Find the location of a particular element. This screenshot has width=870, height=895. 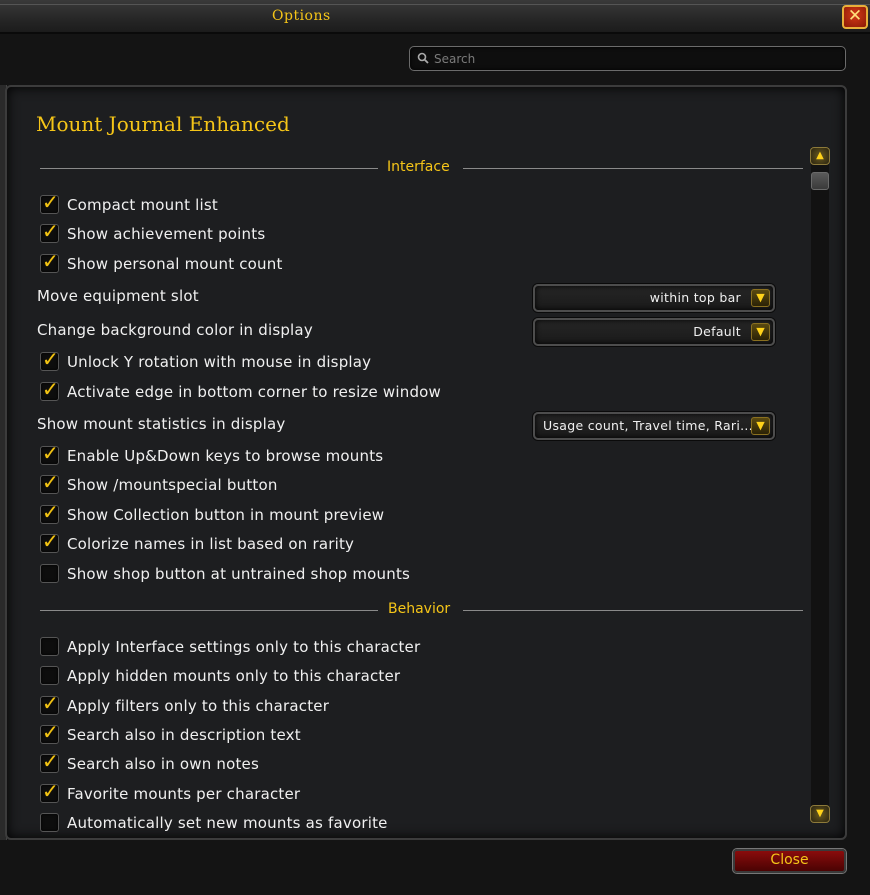

option-label: Automatically set new mounts as favorite is located at coordinates (227, 823).